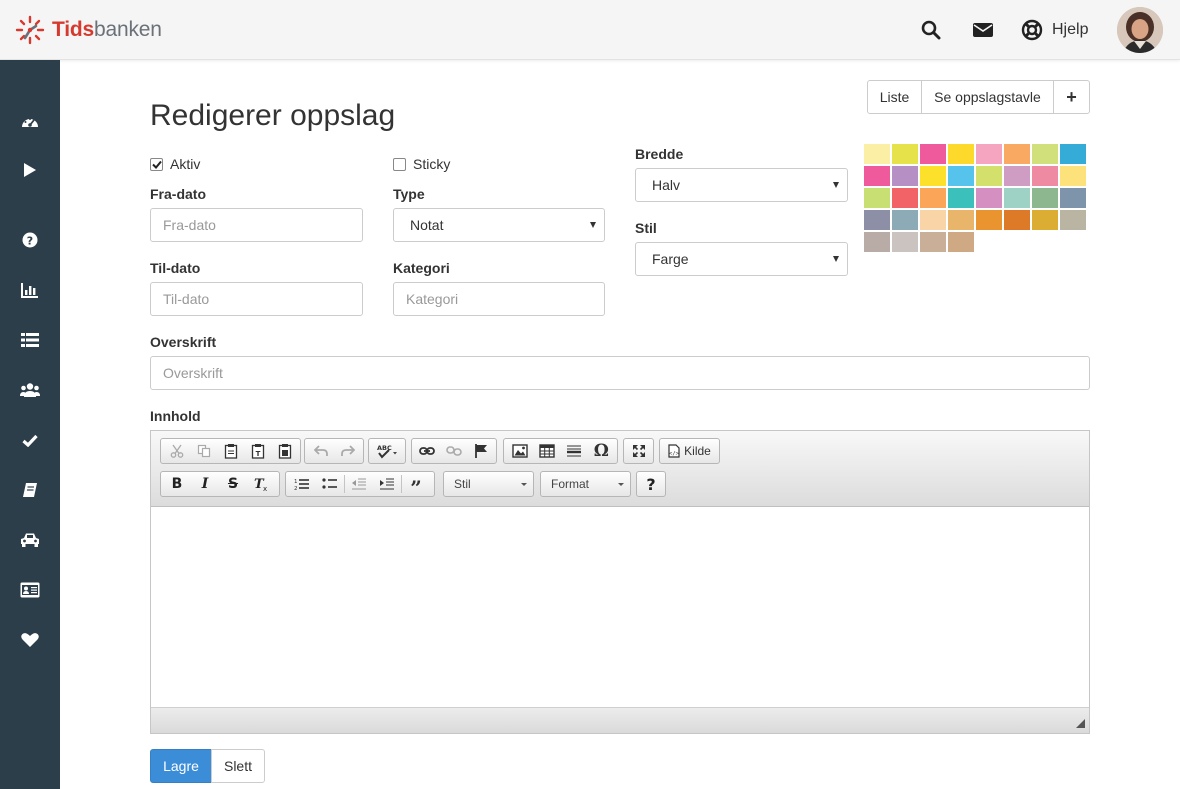  Describe the element at coordinates (931, 30) in the screenshot. I see `search-icon` at that location.